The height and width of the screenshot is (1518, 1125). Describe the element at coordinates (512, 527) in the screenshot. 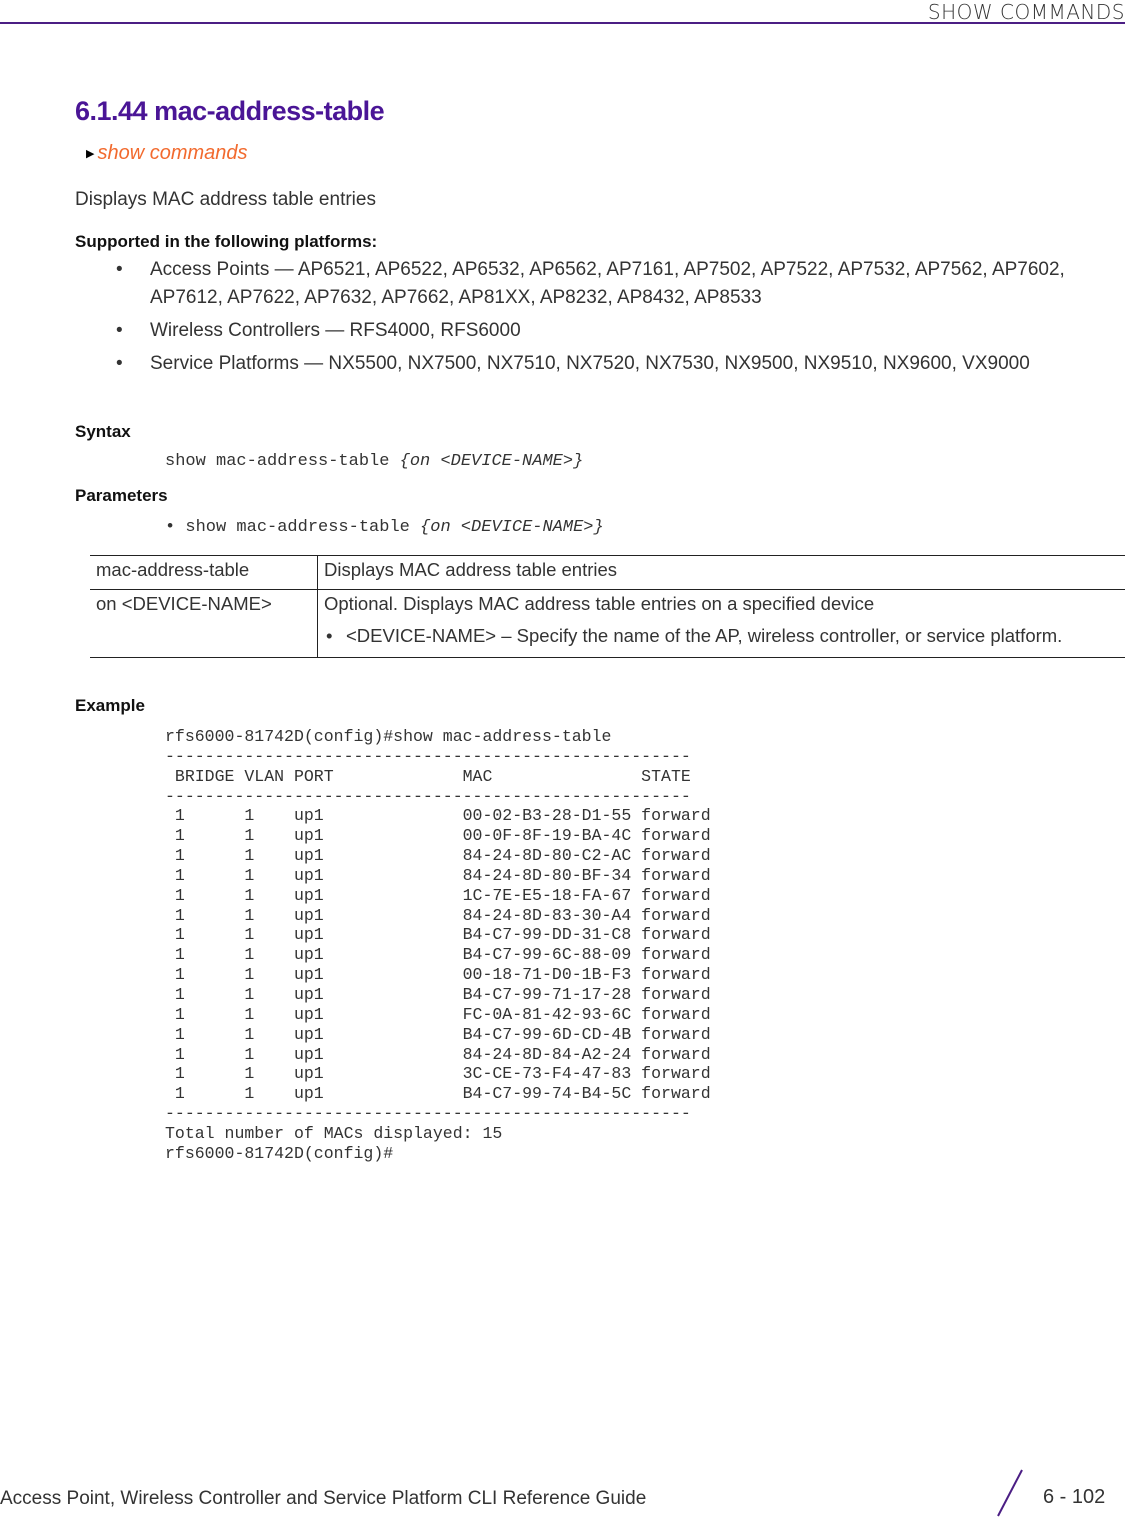

I see `parameters-command-args: {on <DEVICE-NAME>}` at that location.